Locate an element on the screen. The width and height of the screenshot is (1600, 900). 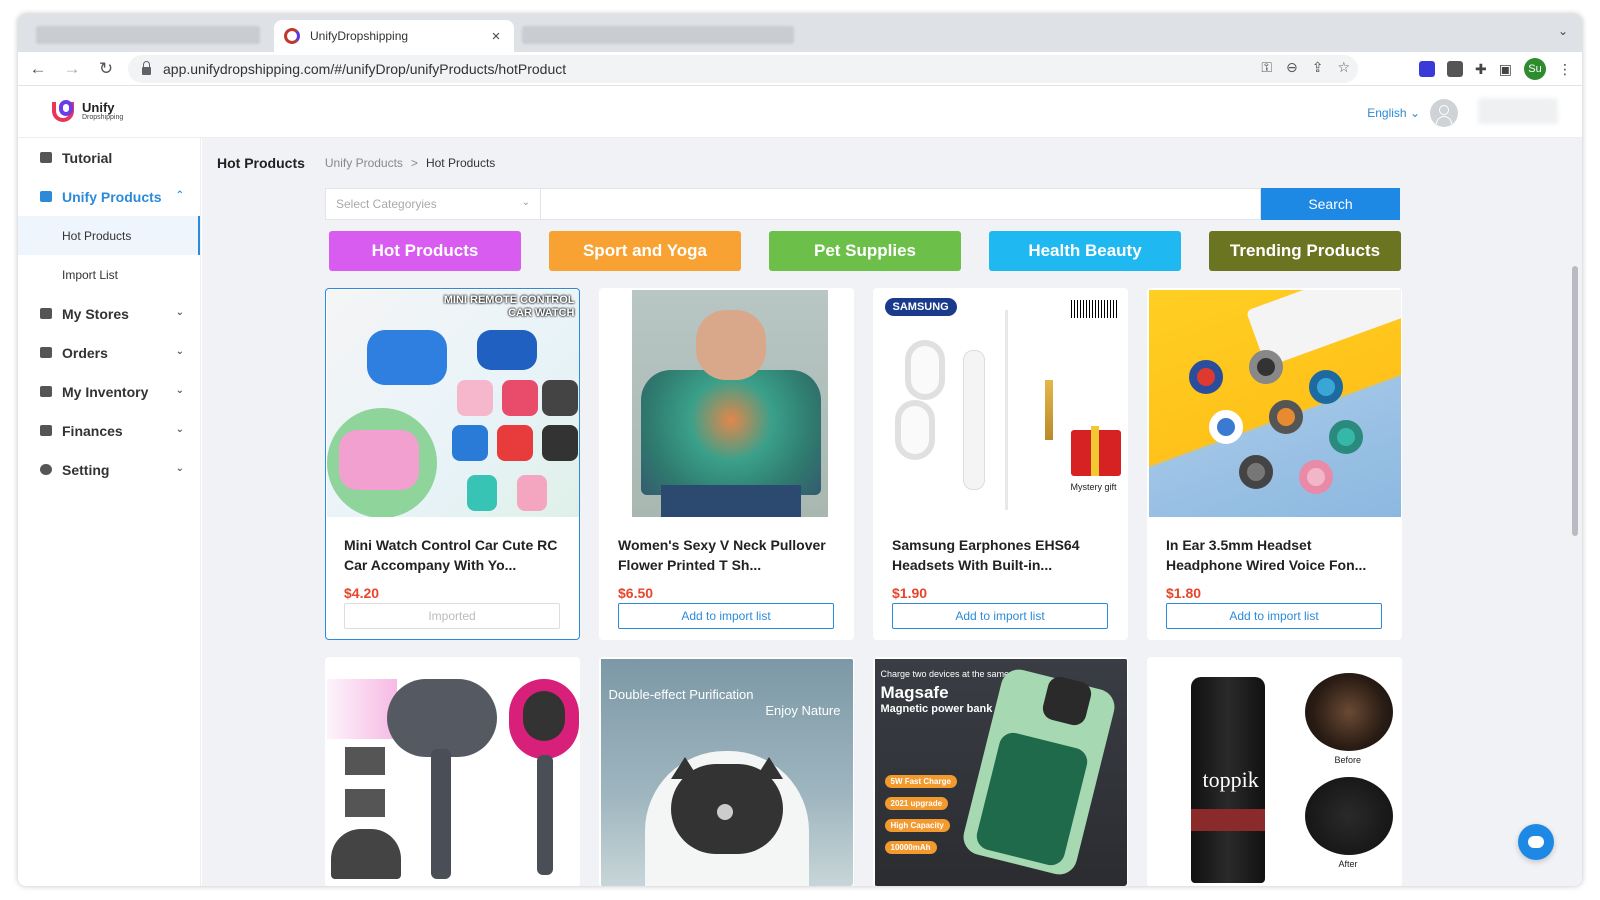
side-panel-icon: ▣ is located at coordinates (1505, 69).